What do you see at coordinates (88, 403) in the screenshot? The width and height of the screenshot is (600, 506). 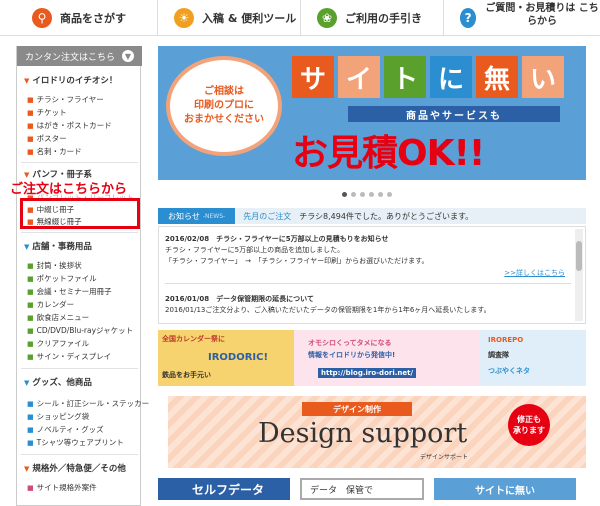 I see `sidebar-item: ■ シール・訂正シール・ステッカー` at bounding box center [88, 403].